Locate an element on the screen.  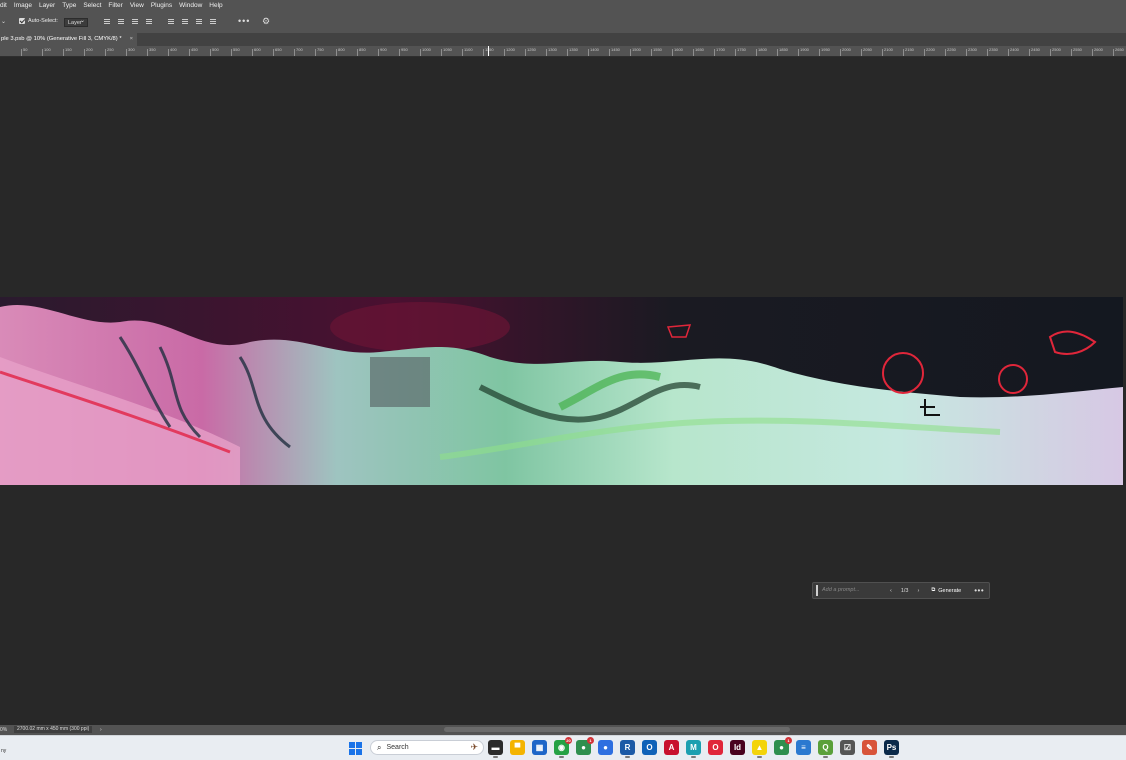
menu-item-dit: dit is located at coordinates (3, 5).